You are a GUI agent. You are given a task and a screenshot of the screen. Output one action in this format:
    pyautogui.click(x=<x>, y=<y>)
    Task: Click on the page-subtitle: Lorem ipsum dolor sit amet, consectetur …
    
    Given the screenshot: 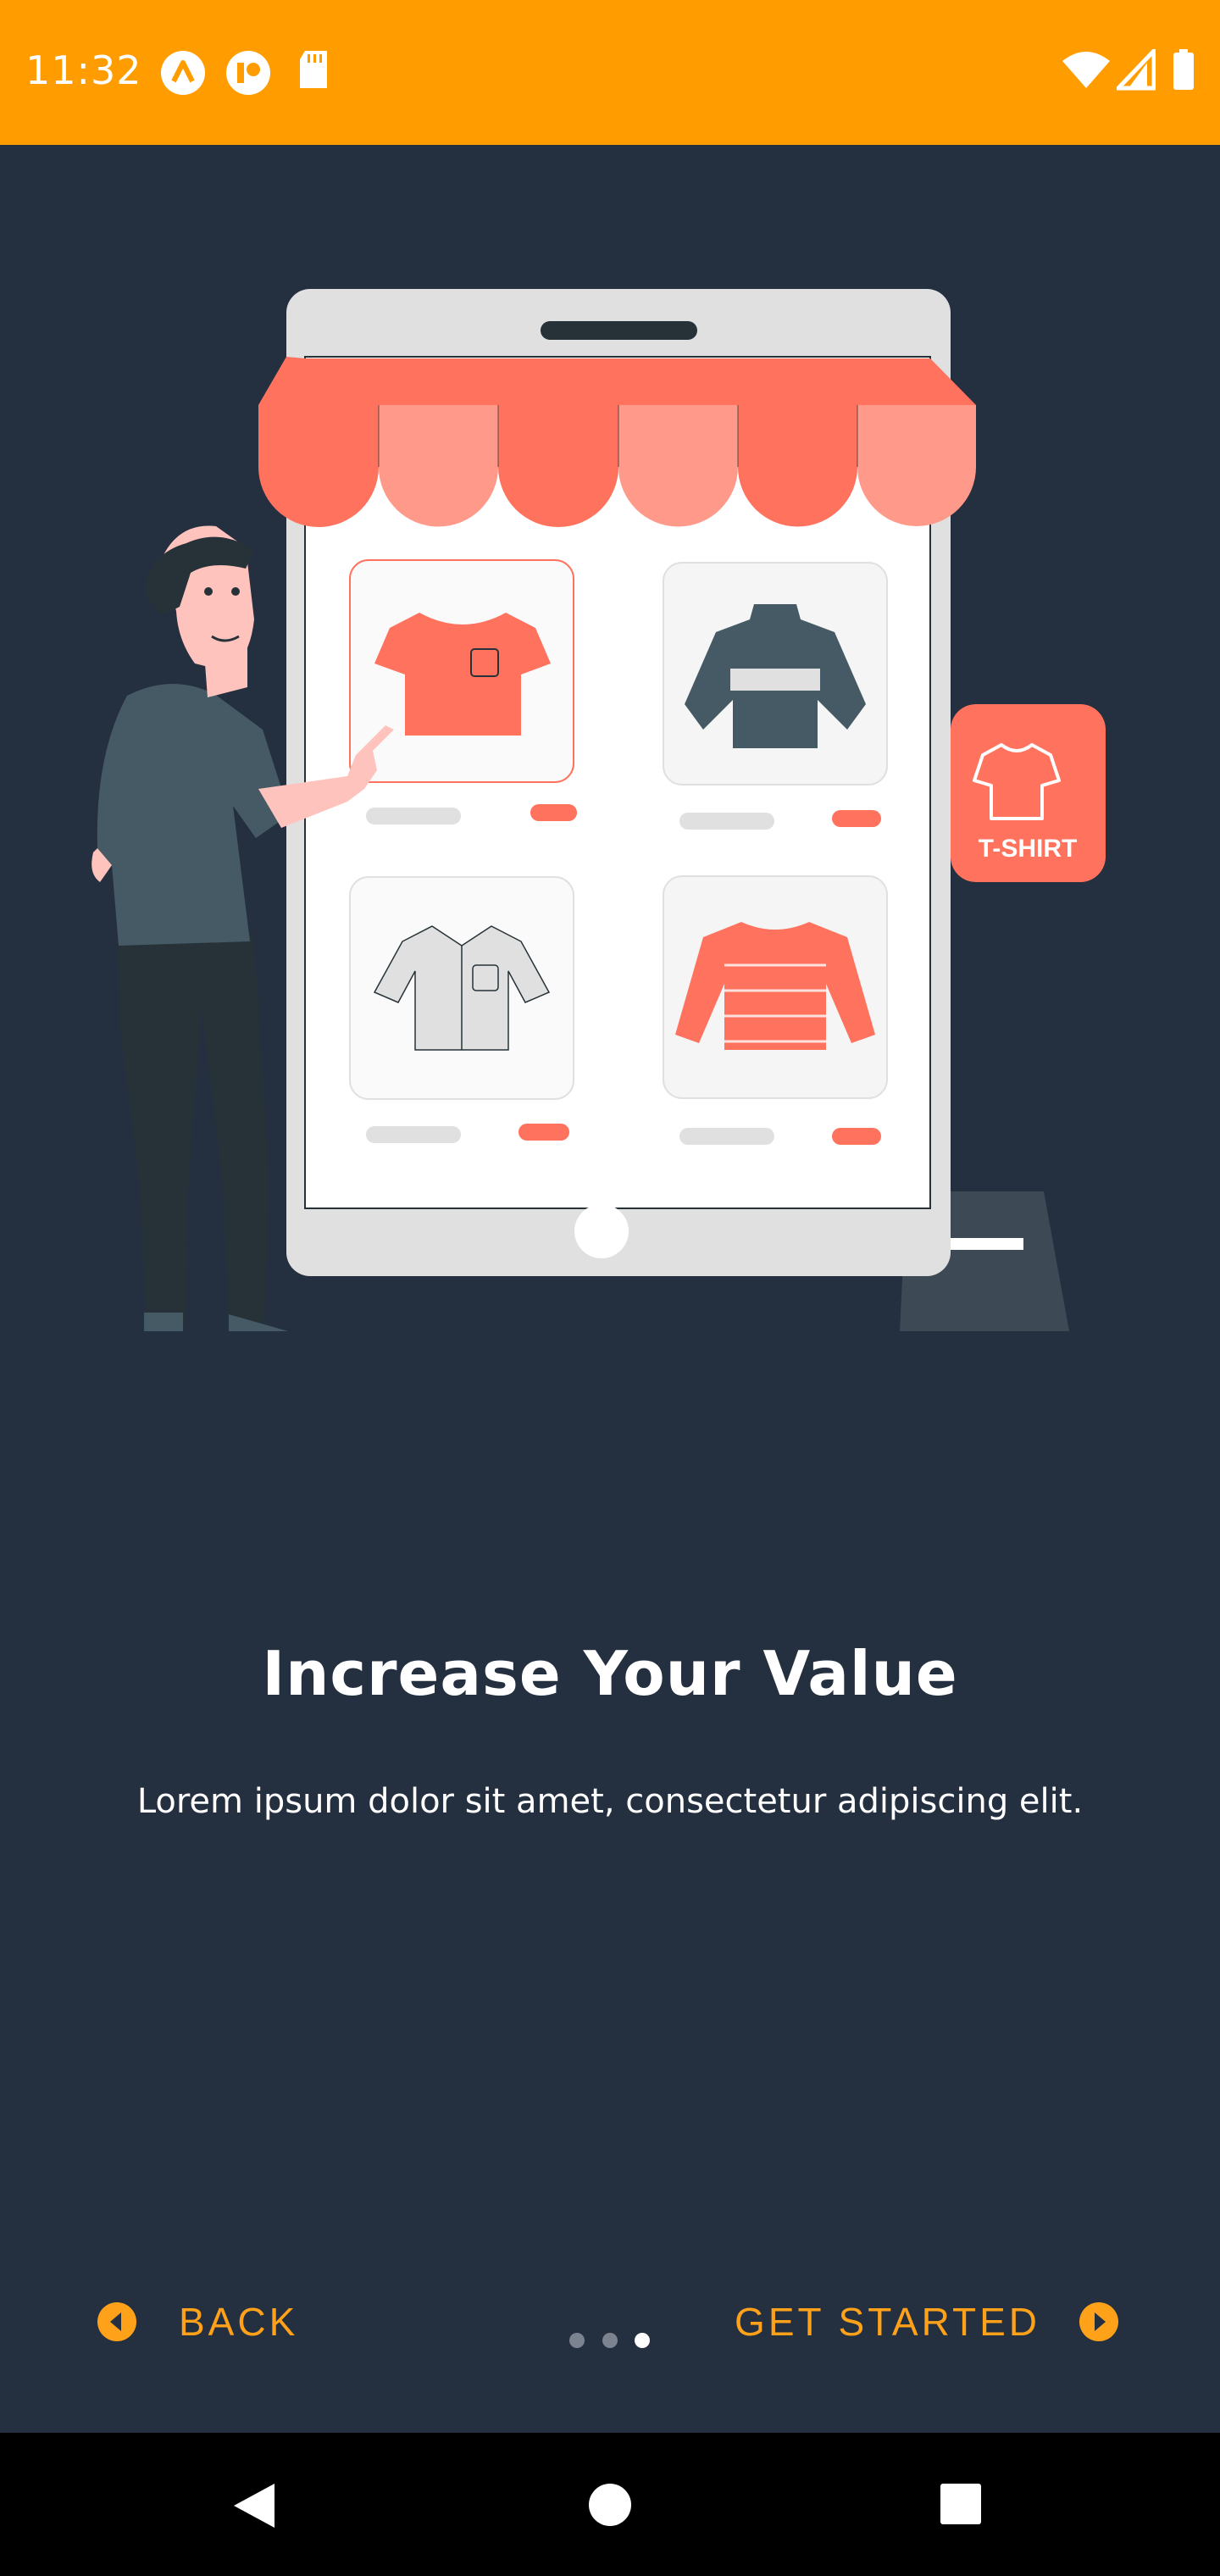 What is the action you would take?
    pyautogui.click(x=610, y=1801)
    